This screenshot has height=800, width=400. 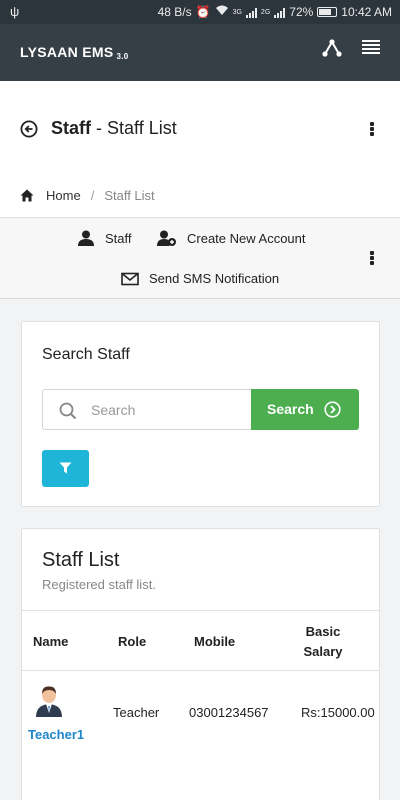 I want to click on usb-icon: ψ, so click(x=15, y=11).